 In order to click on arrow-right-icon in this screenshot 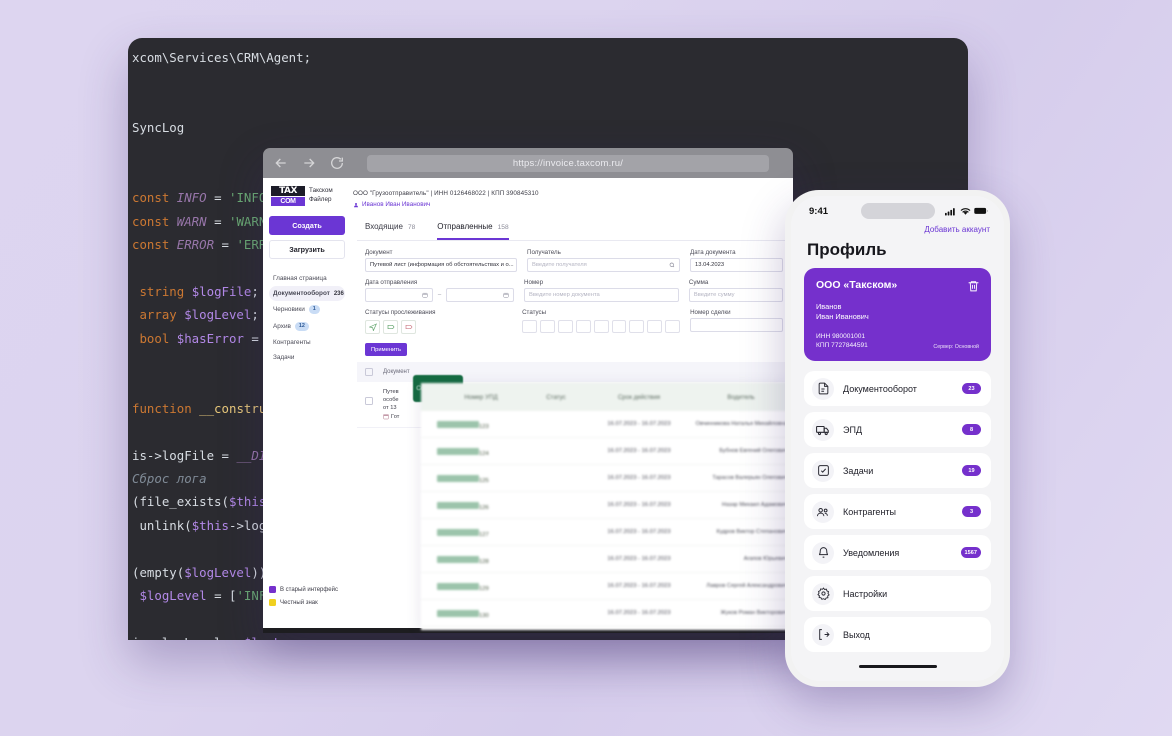, I will do `click(309, 163)`.